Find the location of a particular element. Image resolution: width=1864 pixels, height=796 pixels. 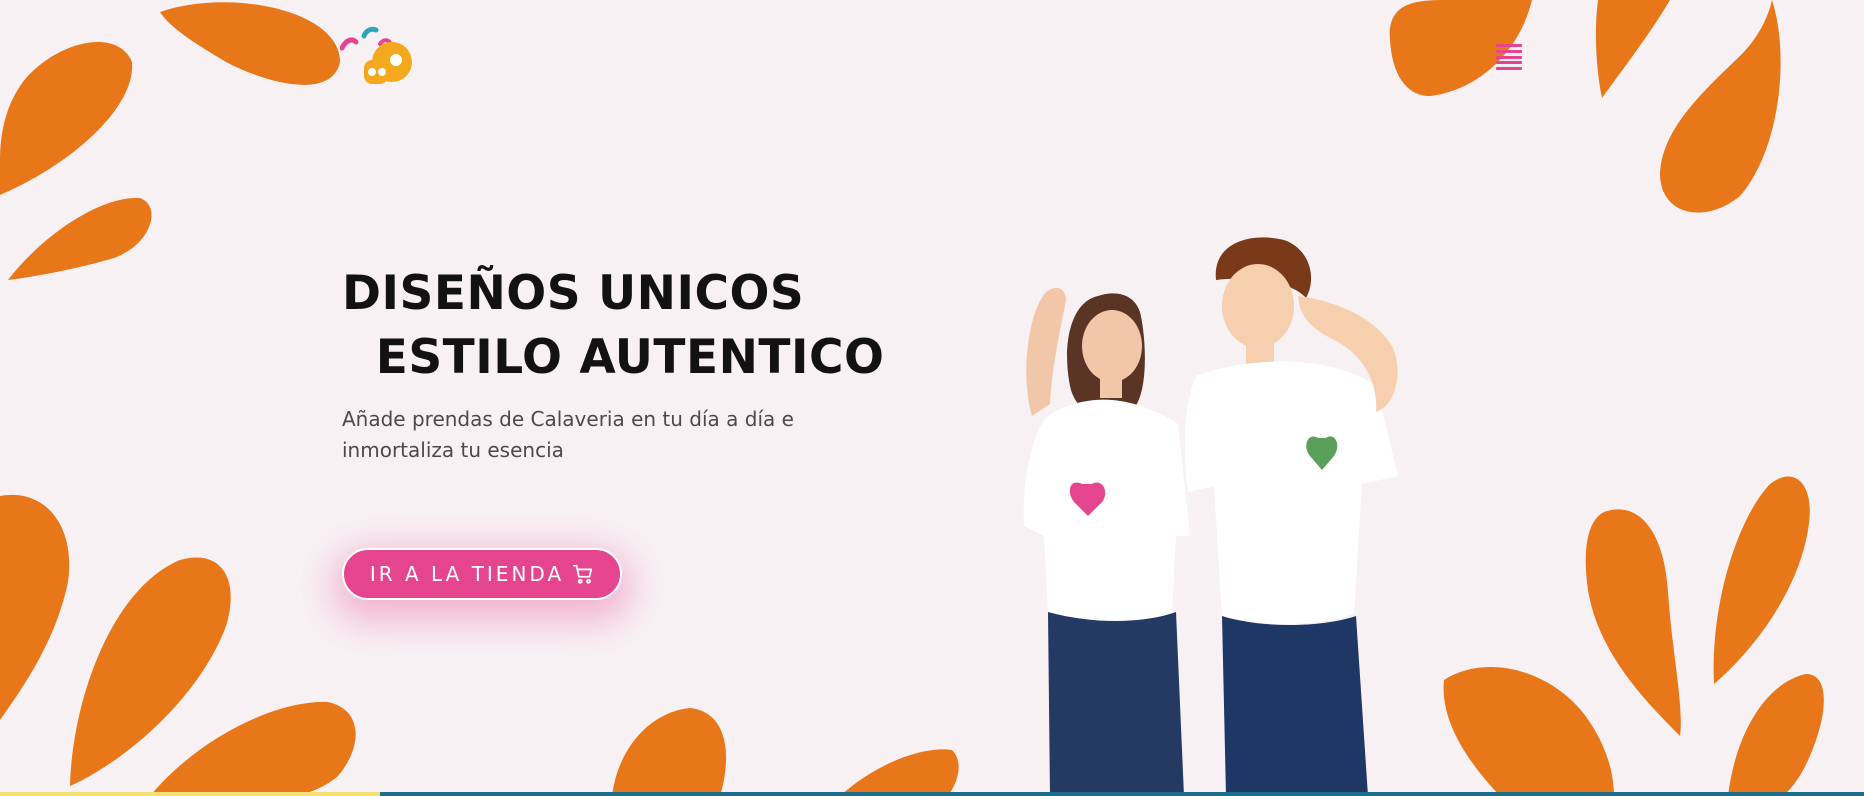

logo-skull-icon is located at coordinates (377, 57).